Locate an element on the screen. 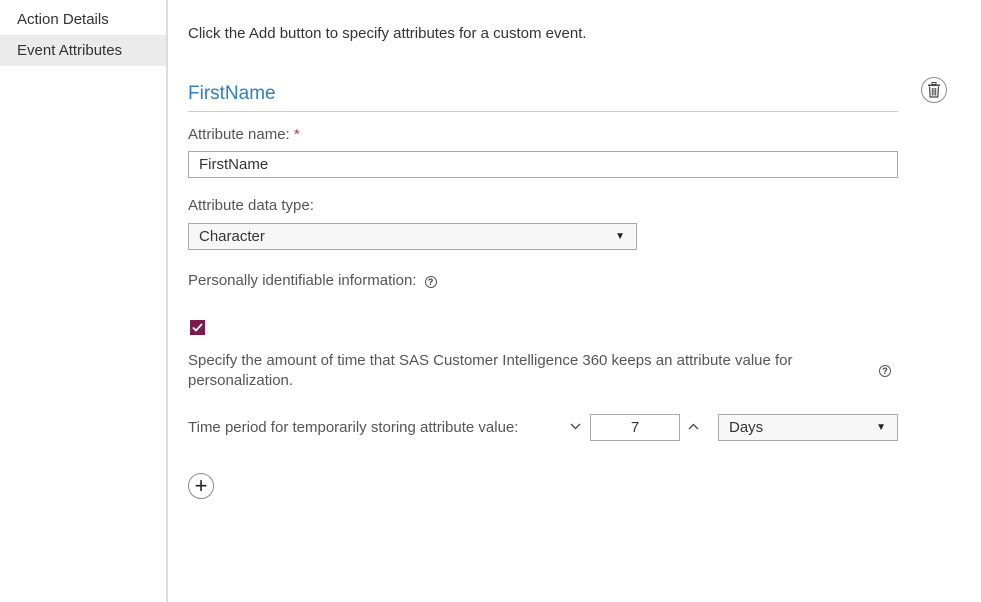 Image resolution: width=981 pixels, height=602 pixels. decrement-button is located at coordinates (575, 425).